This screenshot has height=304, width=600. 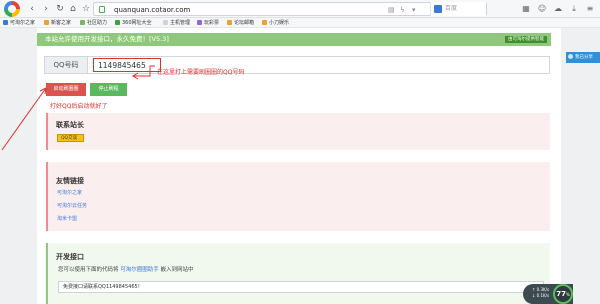 I want to click on network-speed-widget: ↑ 0.3K/s ↓ 0.1K/s 77%, so click(x=548, y=294).